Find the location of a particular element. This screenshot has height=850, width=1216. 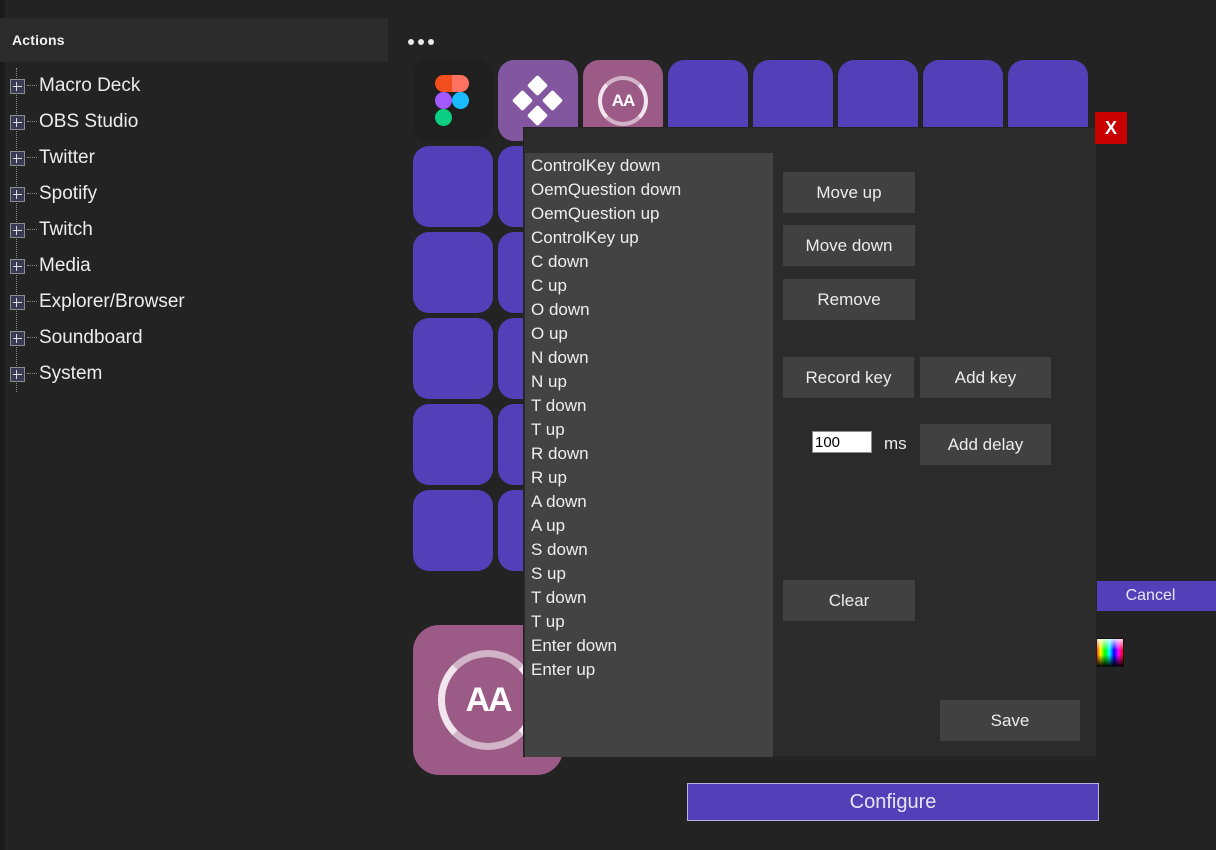

tree-item-twitch: Twitch is located at coordinates (194, 230).